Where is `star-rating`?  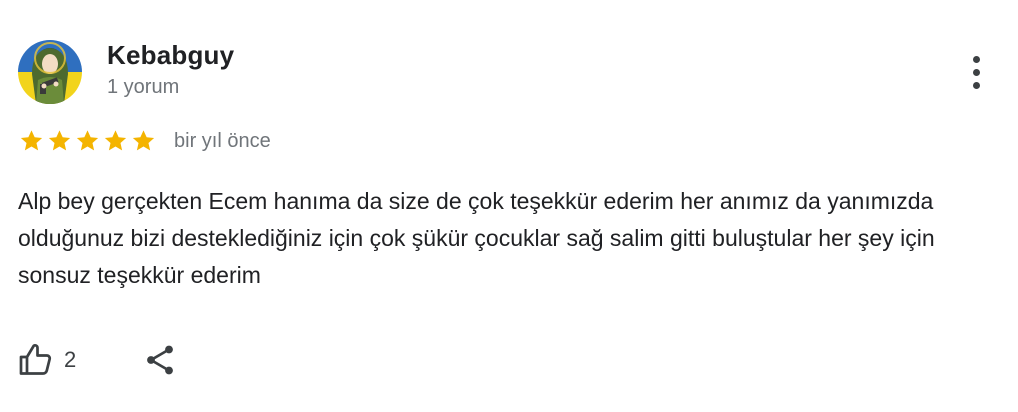
star-rating is located at coordinates (87, 141).